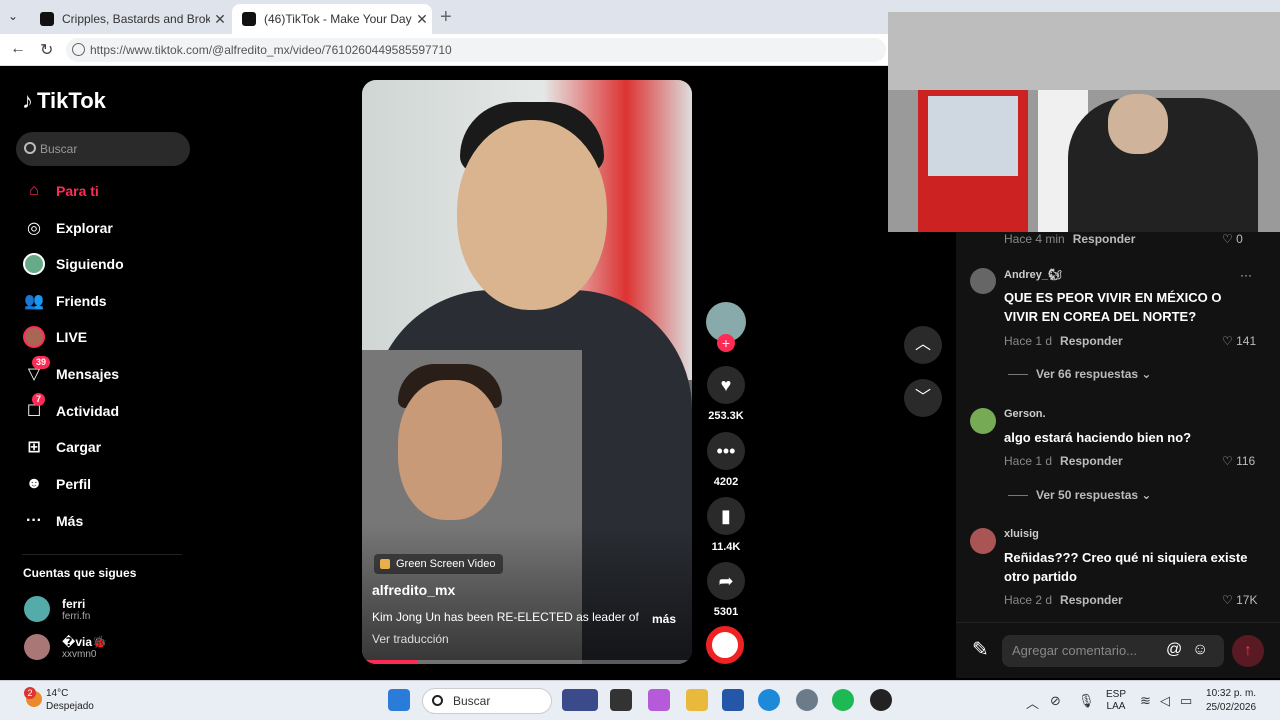  What do you see at coordinates (130, 19) in the screenshot?
I see `browser-tab-inactive: Cripples, Bastards and Broken Thin ✕` at bounding box center [130, 19].